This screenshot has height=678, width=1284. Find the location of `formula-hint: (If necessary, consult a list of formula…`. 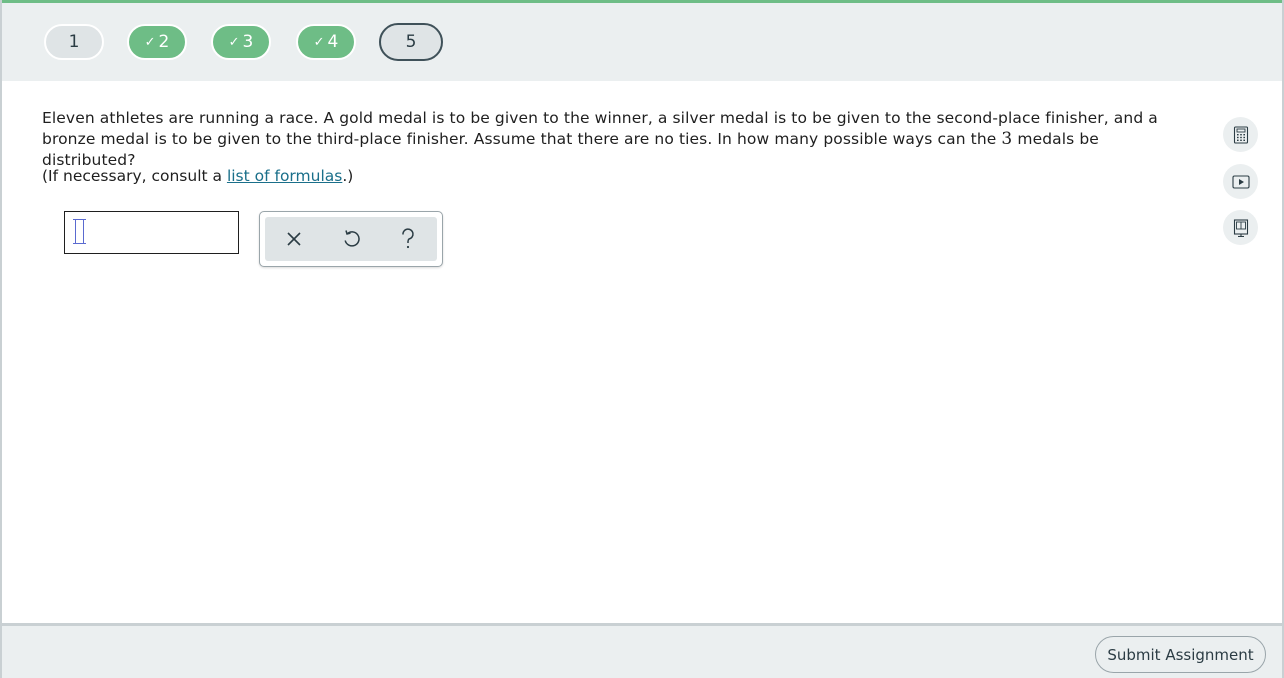

formula-hint: (If necessary, consult a list of formula… is located at coordinates (197, 176).